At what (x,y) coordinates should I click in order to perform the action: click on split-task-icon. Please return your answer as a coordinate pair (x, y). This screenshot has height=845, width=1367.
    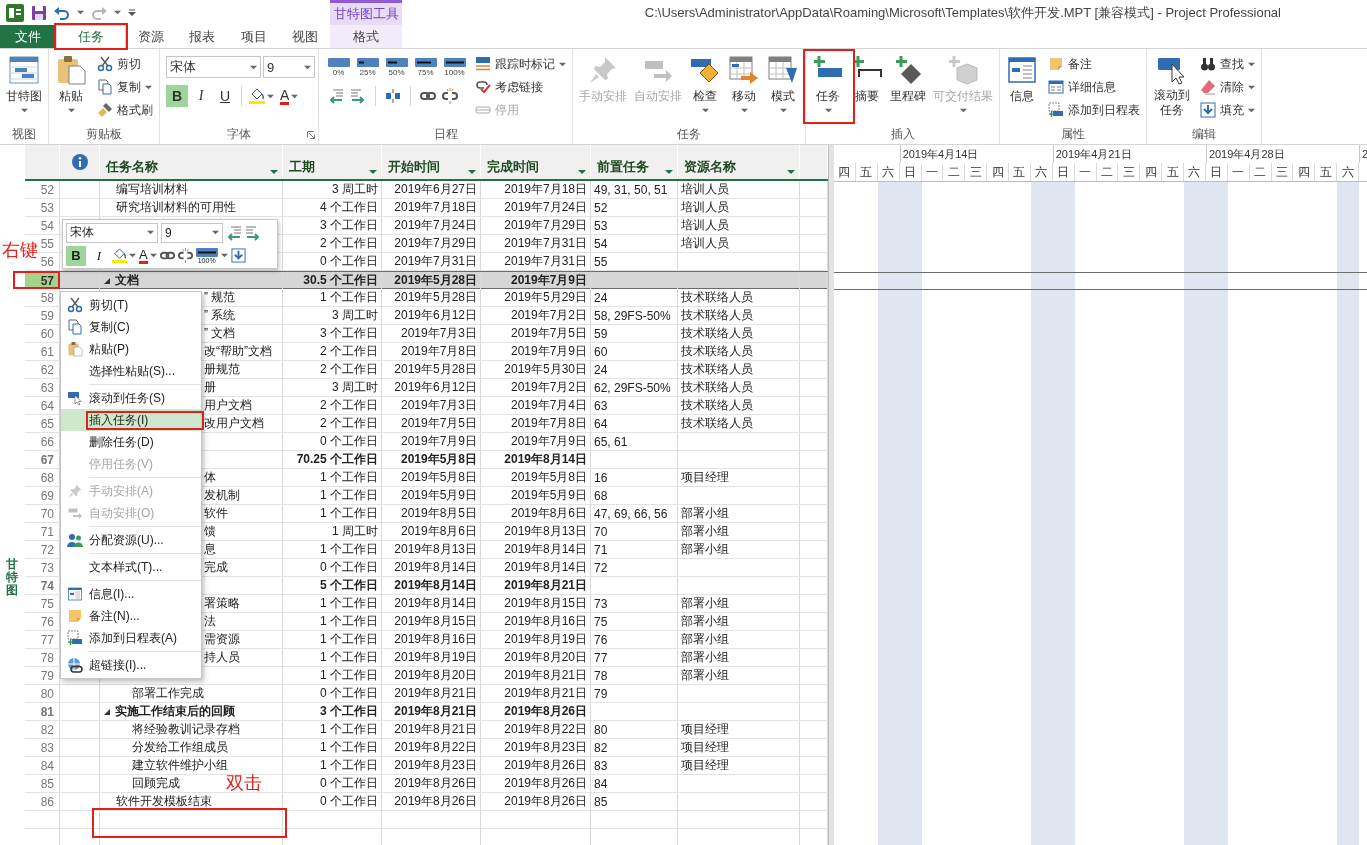
    Looking at the image, I should click on (393, 96).